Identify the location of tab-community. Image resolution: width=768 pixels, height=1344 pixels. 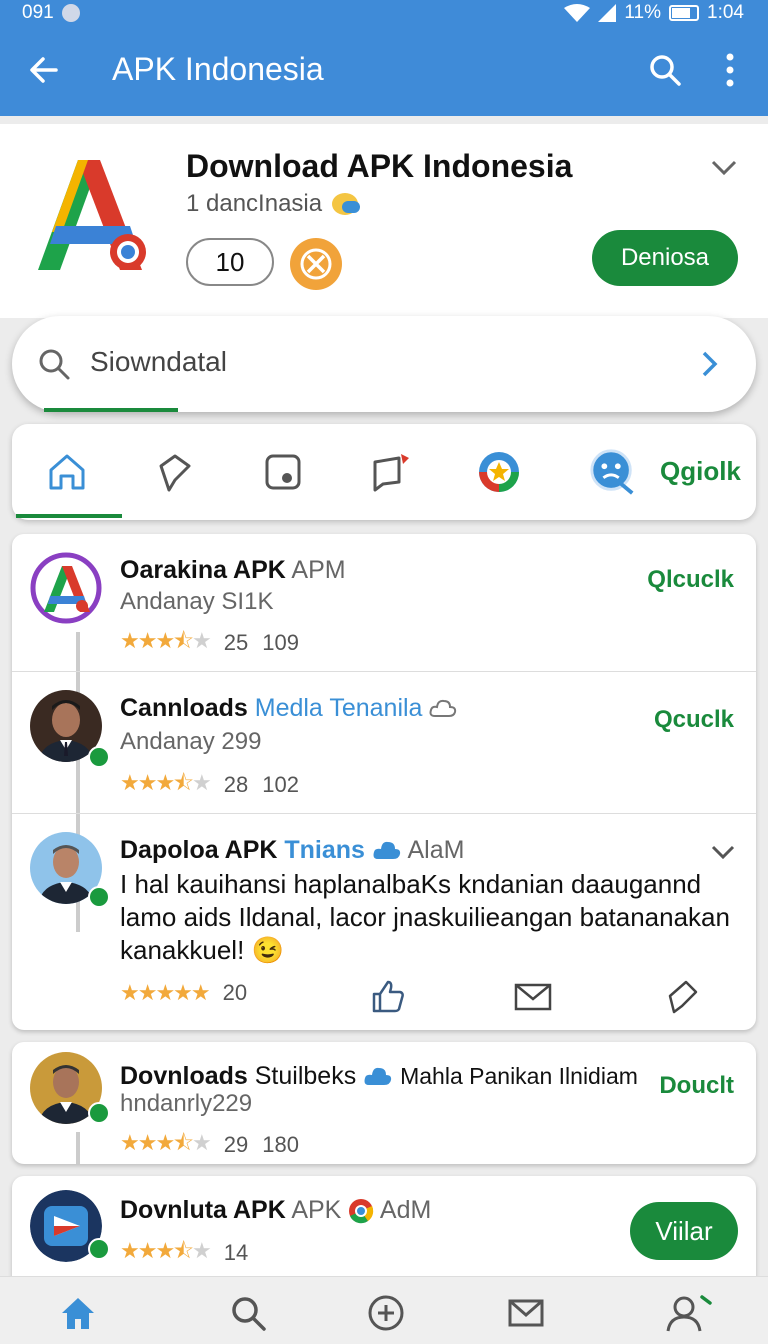
(499, 472).